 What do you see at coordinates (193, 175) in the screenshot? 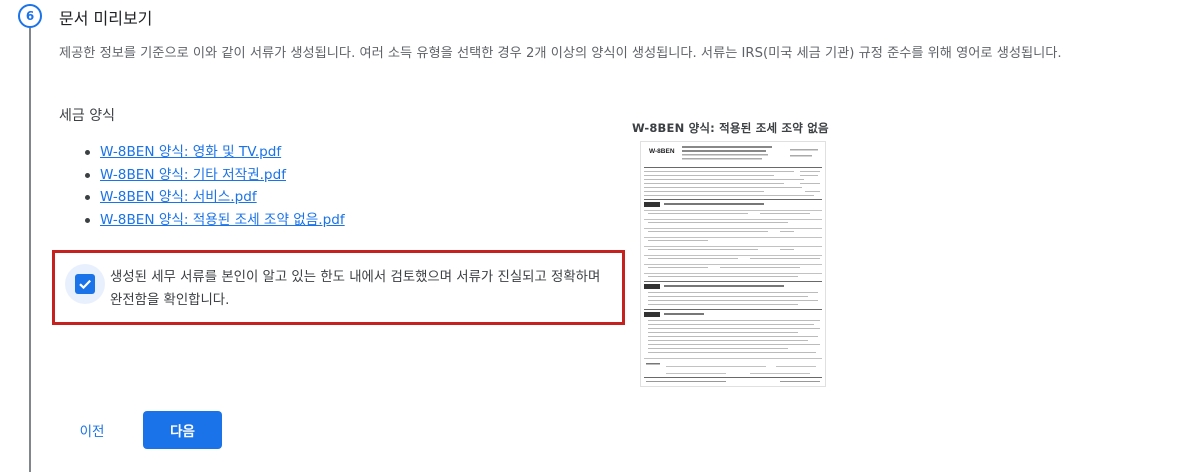
I see `file-link-other-copyright: W-8BEN 양식: 기타 저작권.pdf` at bounding box center [193, 175].